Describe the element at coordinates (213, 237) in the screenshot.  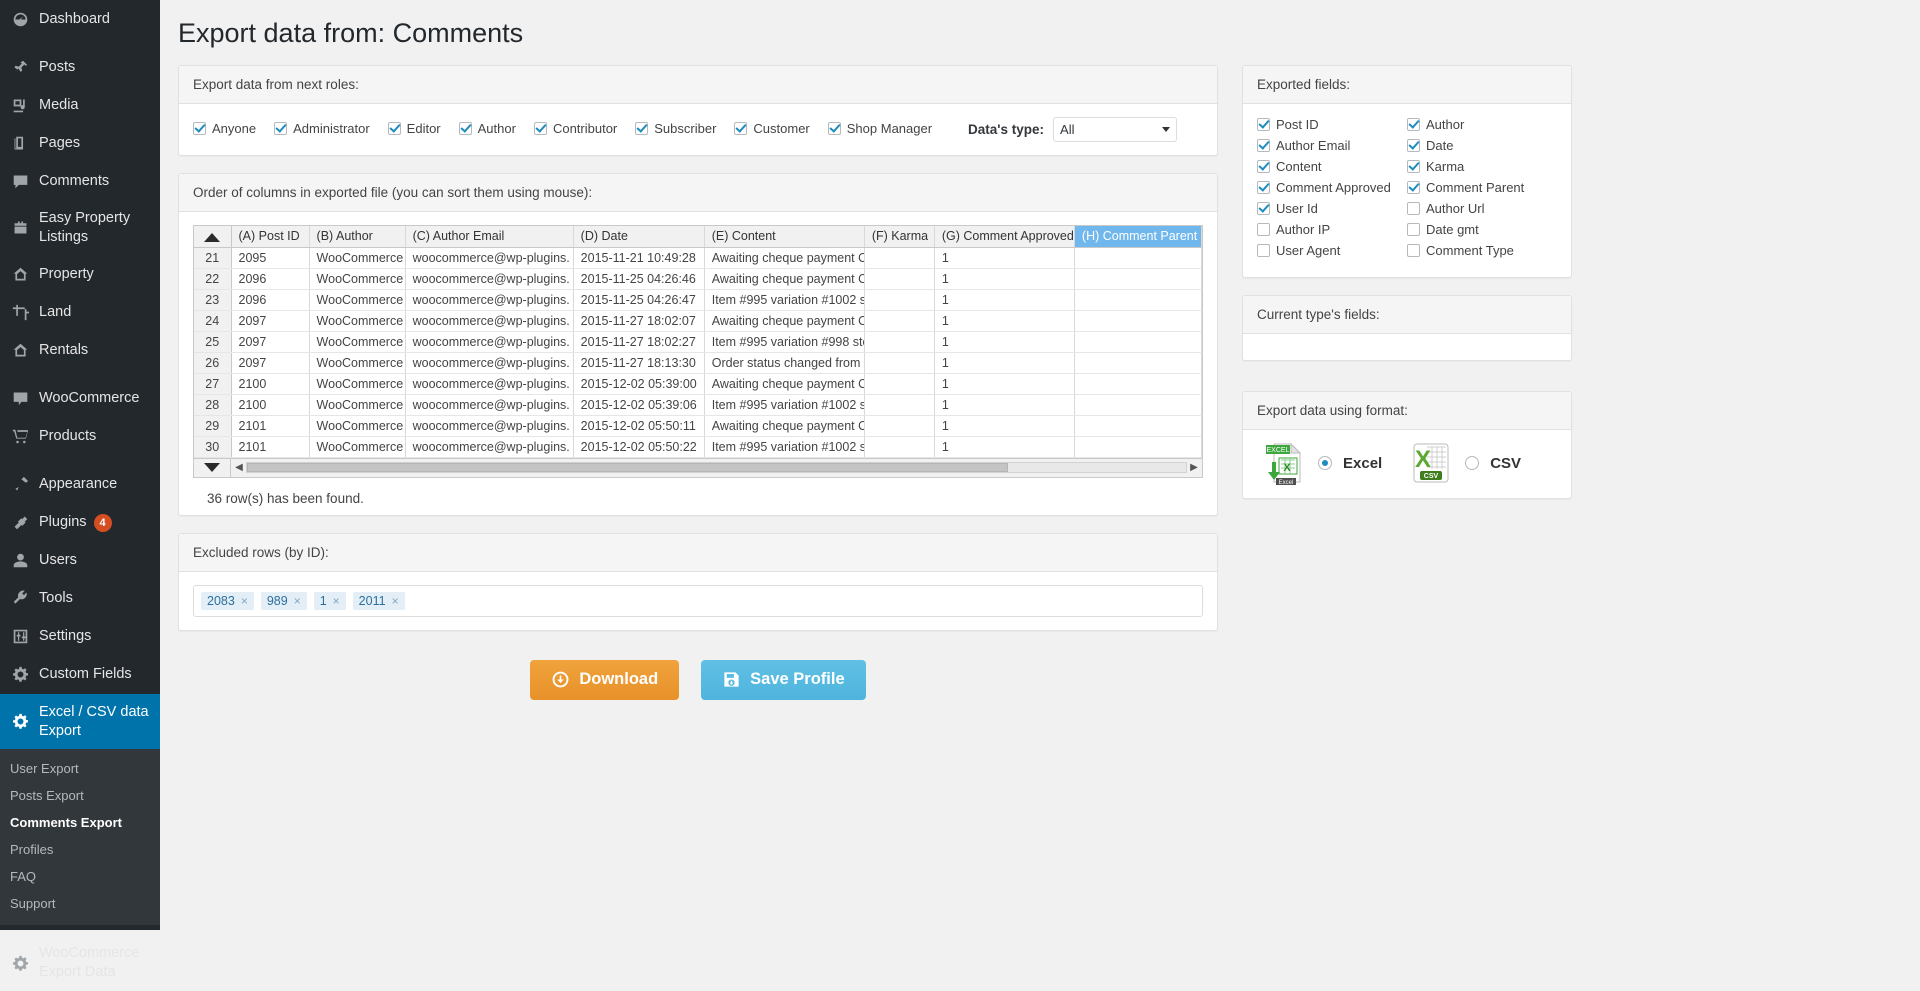
I see `sort-ascending-button` at that location.